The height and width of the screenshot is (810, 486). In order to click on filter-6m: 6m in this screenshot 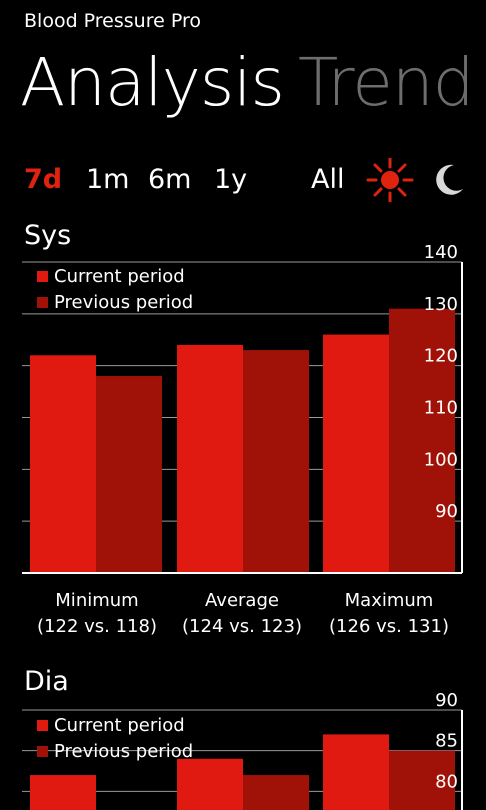, I will do `click(169, 179)`.